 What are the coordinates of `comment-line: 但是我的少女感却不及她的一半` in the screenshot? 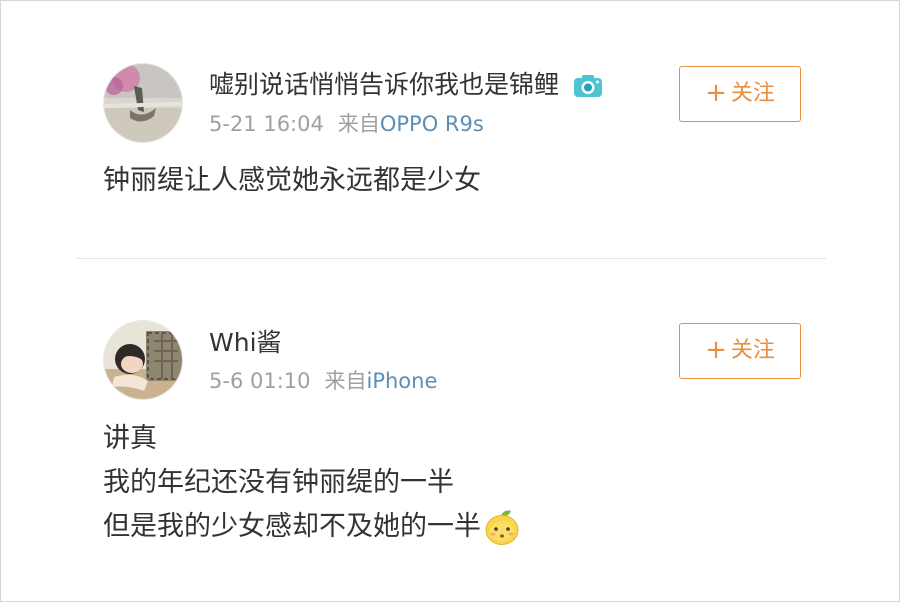 It's located at (312, 527).